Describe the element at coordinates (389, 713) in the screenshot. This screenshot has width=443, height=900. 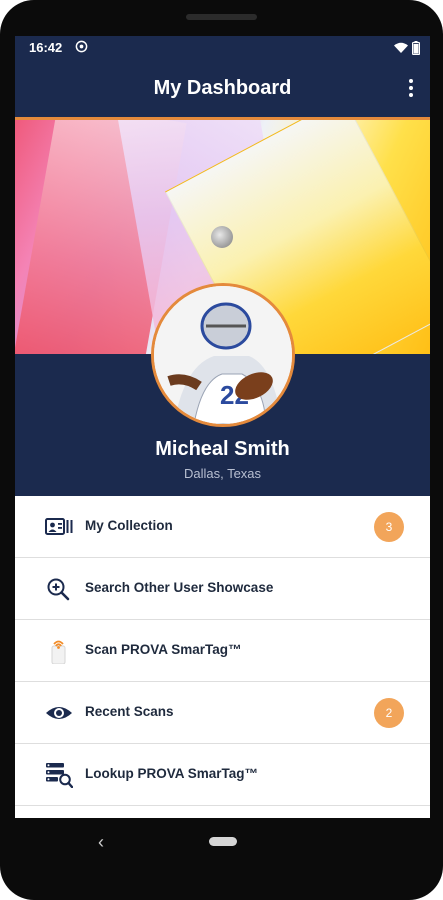
I see `recent-scans-count-badge: 2` at that location.